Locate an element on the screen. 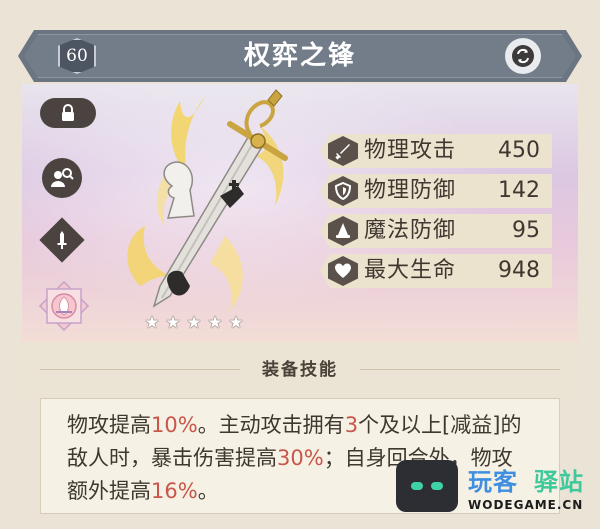  weapon-illustration is located at coordinates (207, 200).